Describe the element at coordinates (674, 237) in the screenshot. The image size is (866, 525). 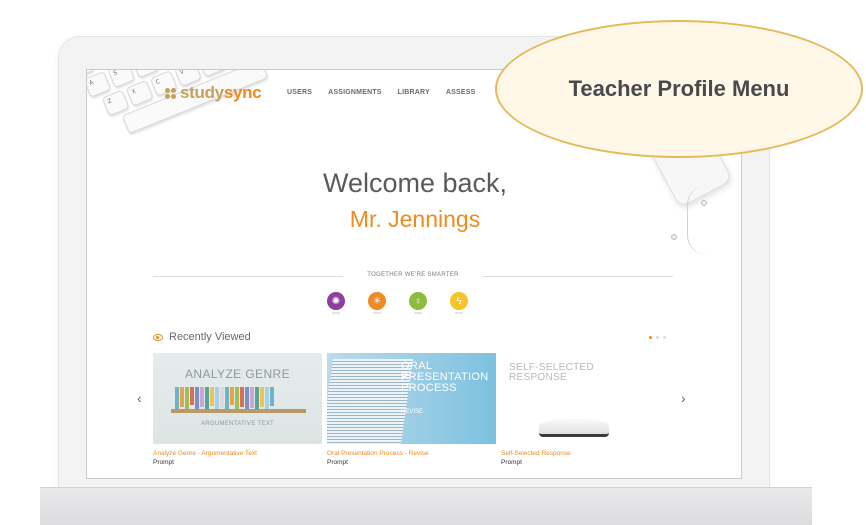
I see `earbud-icon` at that location.